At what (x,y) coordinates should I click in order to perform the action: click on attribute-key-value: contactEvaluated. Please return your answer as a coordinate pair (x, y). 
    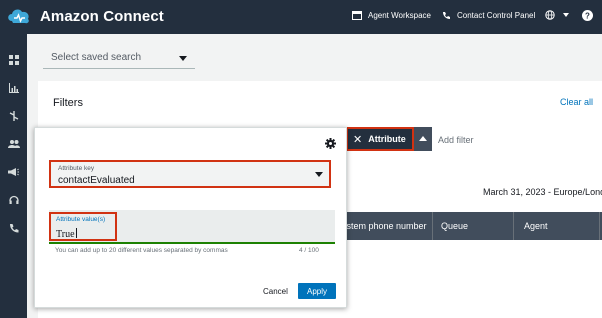
    Looking at the image, I should click on (96, 180).